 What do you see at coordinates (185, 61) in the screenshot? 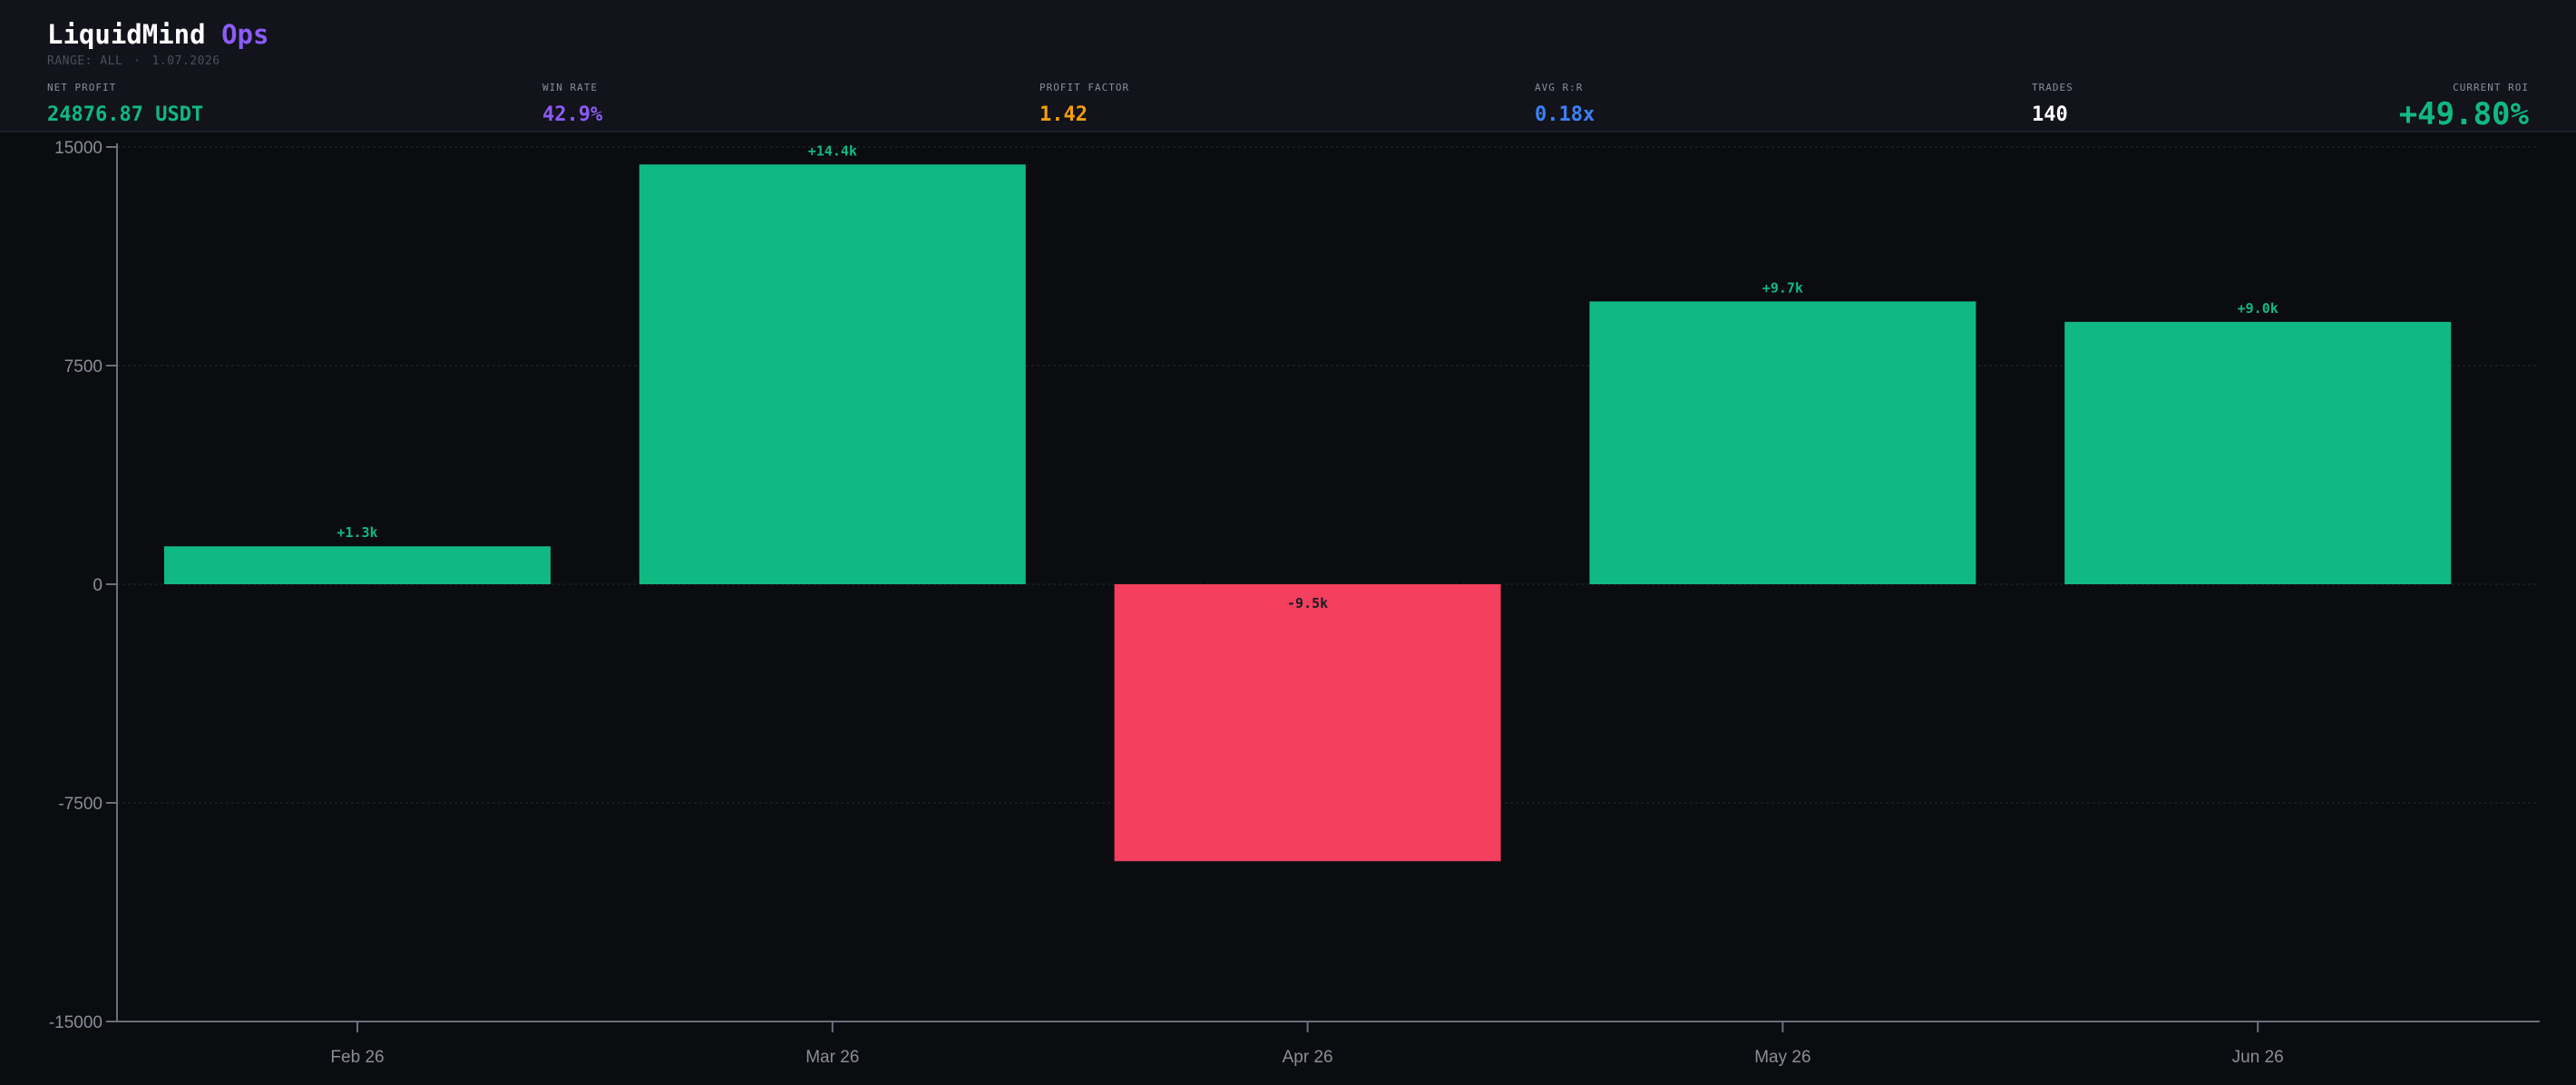
I see `date-text: 1.07.2026` at bounding box center [185, 61].